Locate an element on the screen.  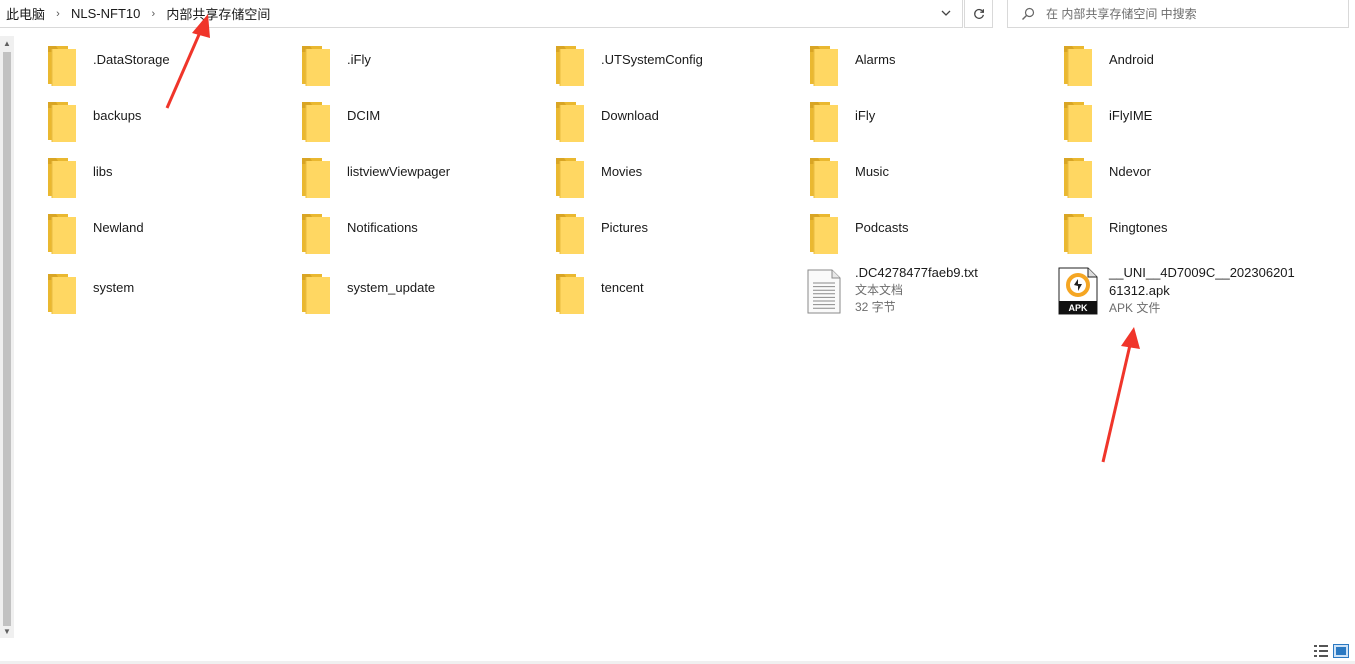
vertical-scrollbar: ▲ ▼ is located at coordinates (7, 337).